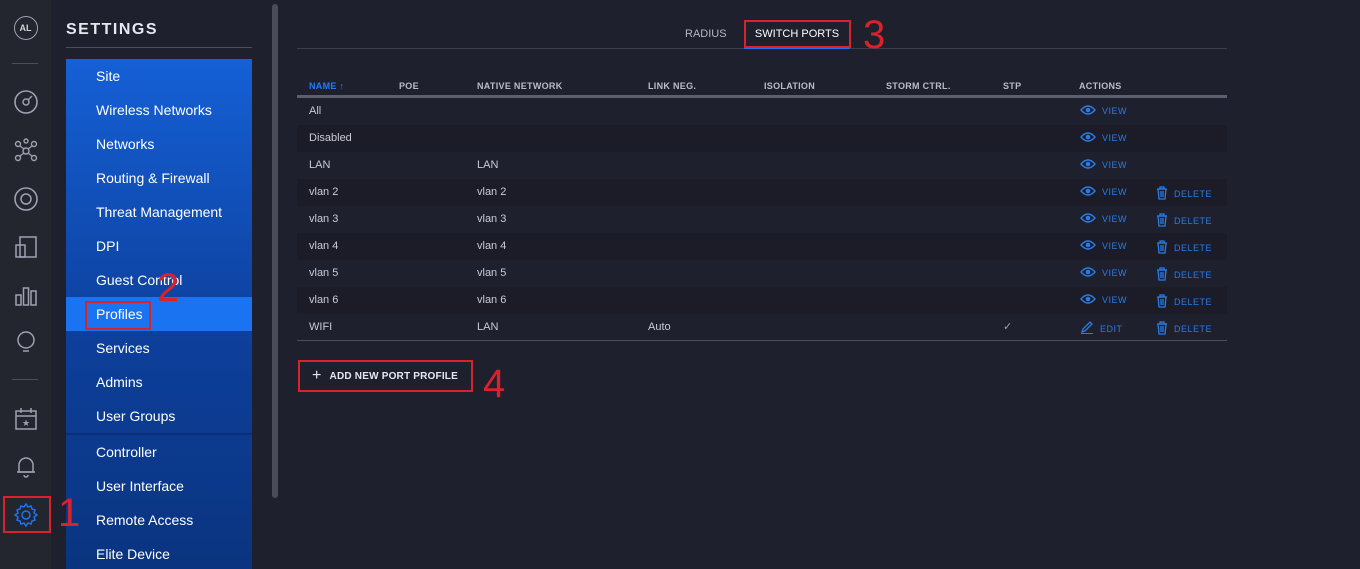  What do you see at coordinates (320, 165) in the screenshot?
I see `cell-name: LAN` at bounding box center [320, 165].